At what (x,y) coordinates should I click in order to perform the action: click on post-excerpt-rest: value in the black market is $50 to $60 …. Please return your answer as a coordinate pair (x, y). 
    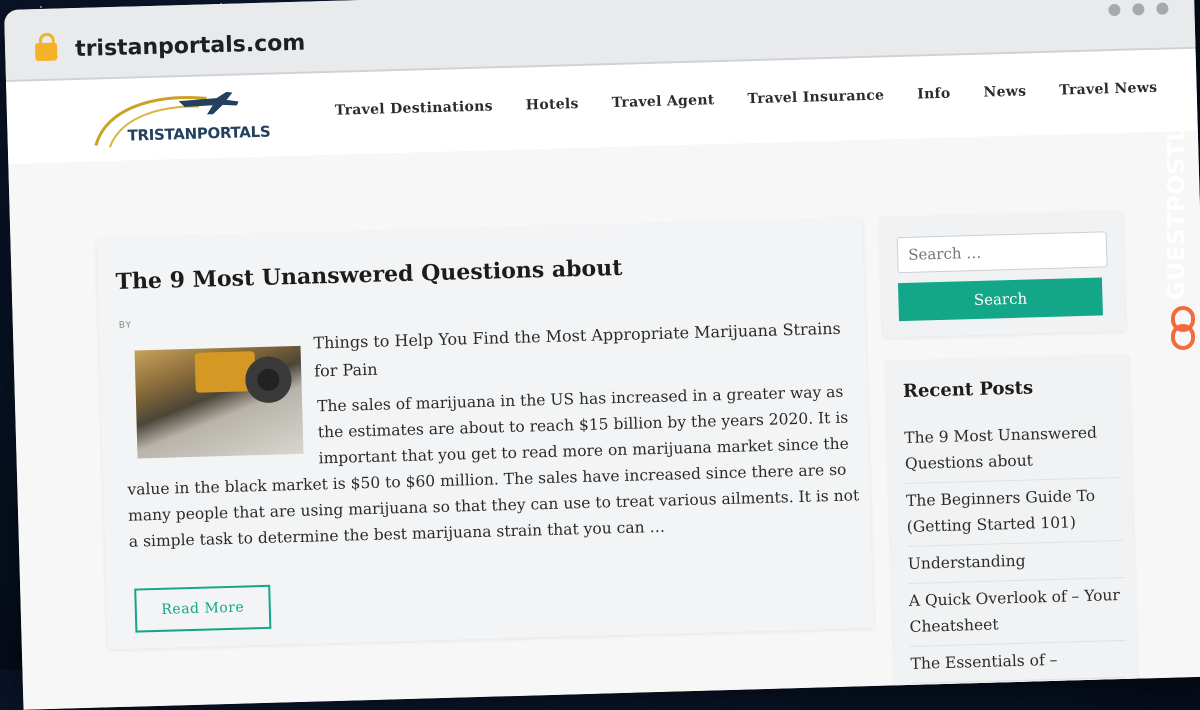
    Looking at the image, I should click on (493, 505).